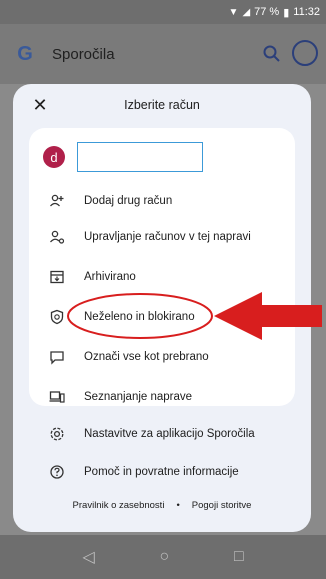  I want to click on recents-icon: □, so click(239, 557).